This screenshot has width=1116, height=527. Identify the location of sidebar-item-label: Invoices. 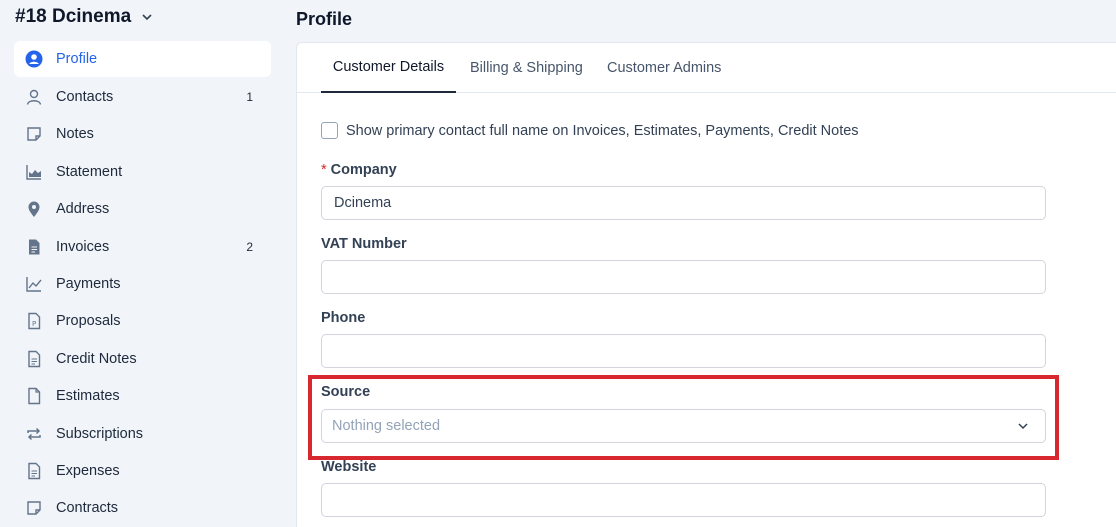
(83, 246).